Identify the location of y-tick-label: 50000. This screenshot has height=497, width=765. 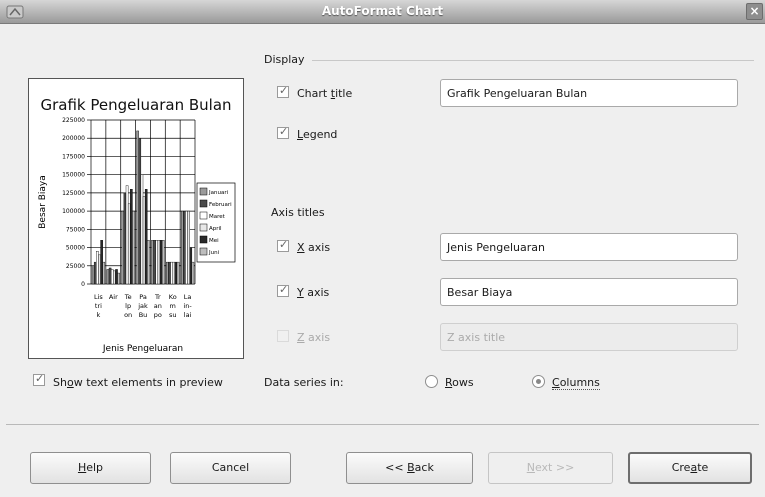
(75, 248).